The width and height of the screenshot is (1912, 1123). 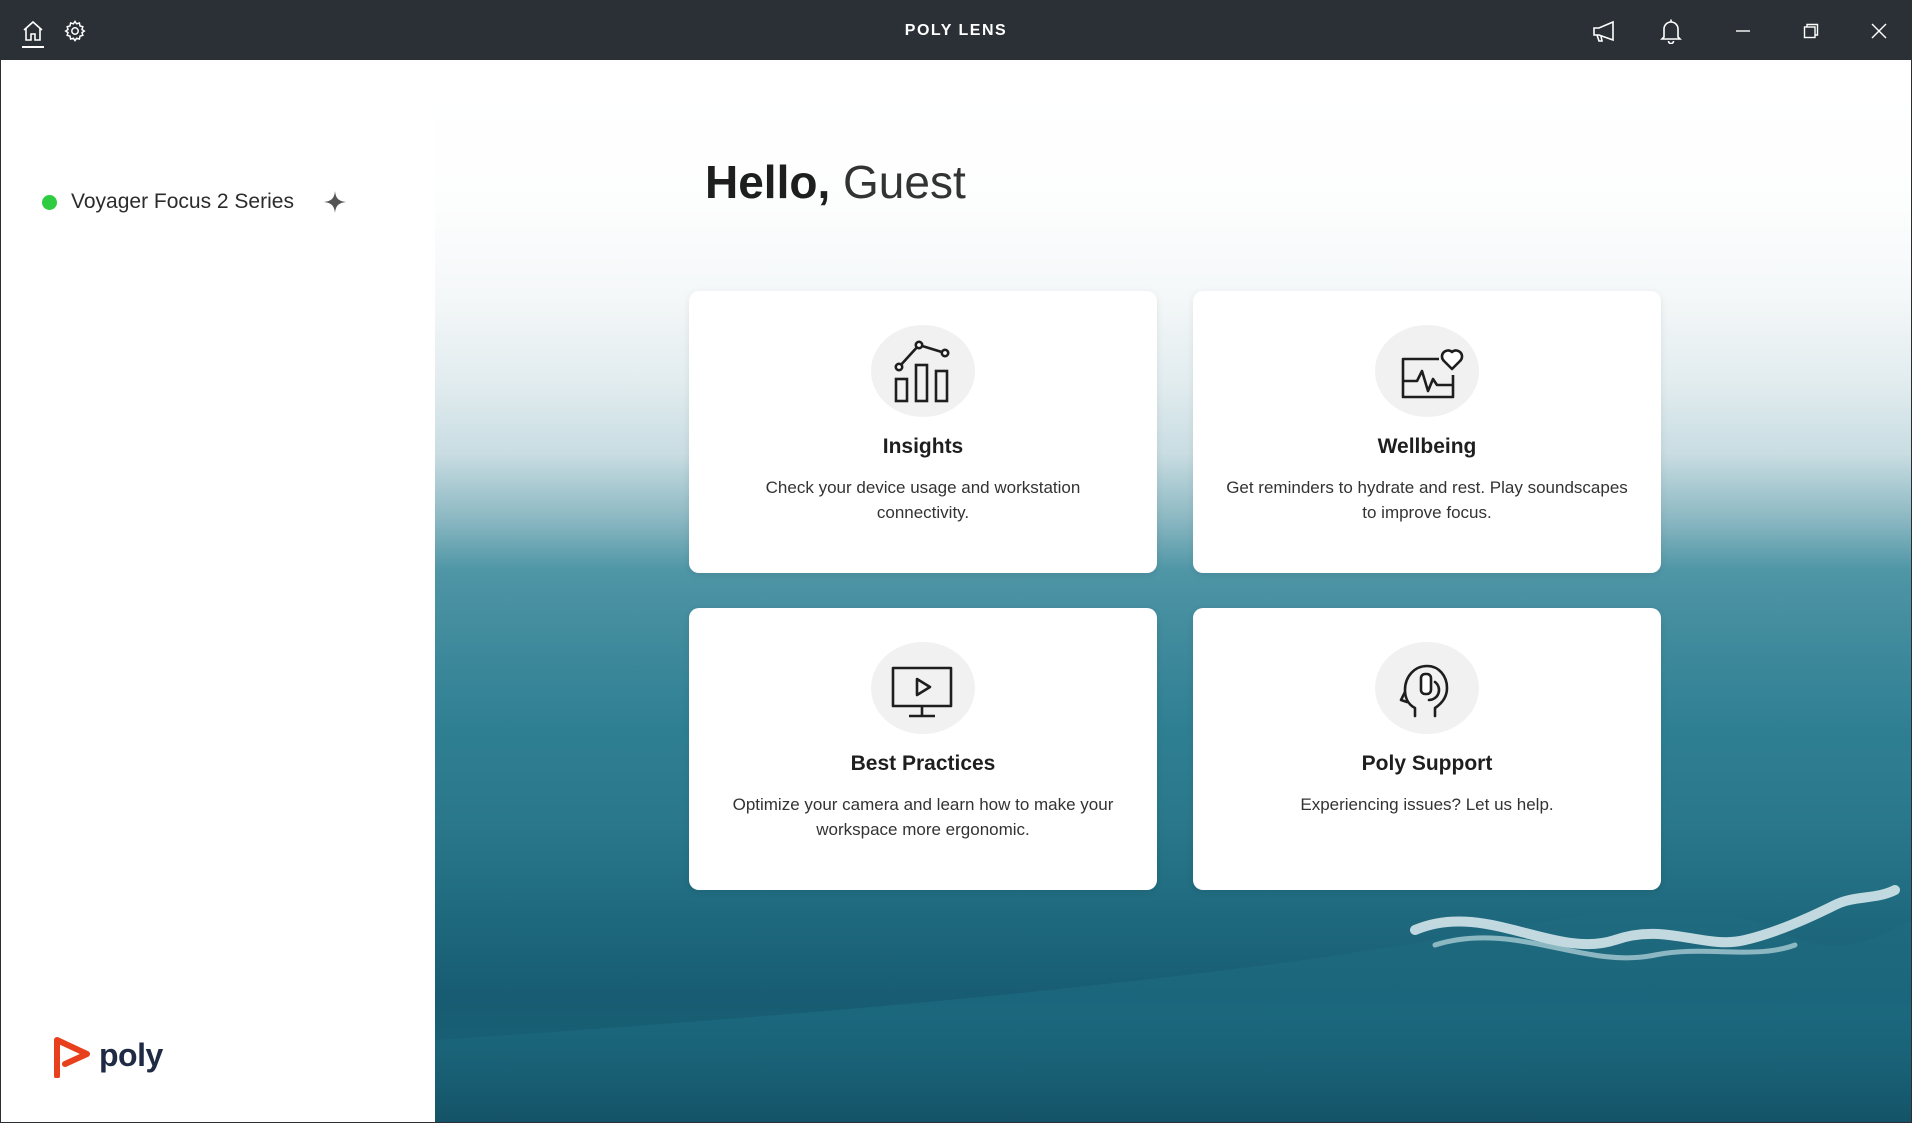 I want to click on minimize-icon, so click(x=1743, y=30).